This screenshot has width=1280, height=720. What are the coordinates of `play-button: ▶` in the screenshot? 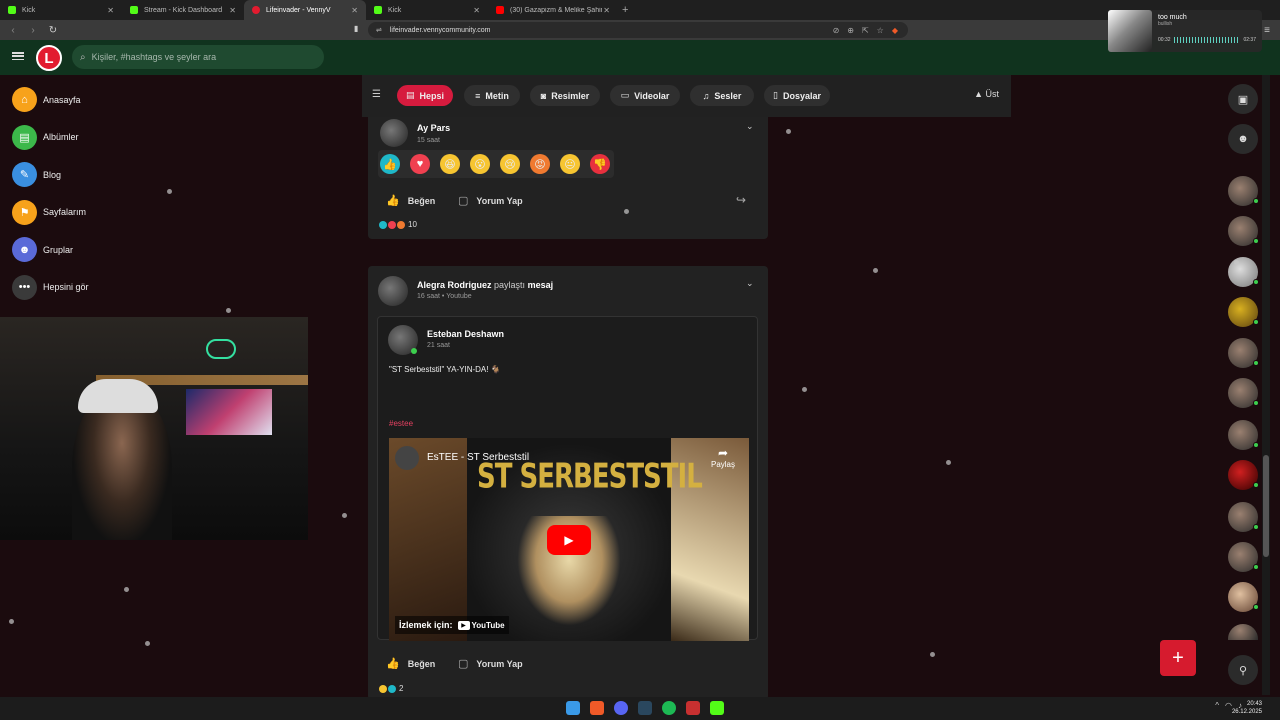 It's located at (569, 540).